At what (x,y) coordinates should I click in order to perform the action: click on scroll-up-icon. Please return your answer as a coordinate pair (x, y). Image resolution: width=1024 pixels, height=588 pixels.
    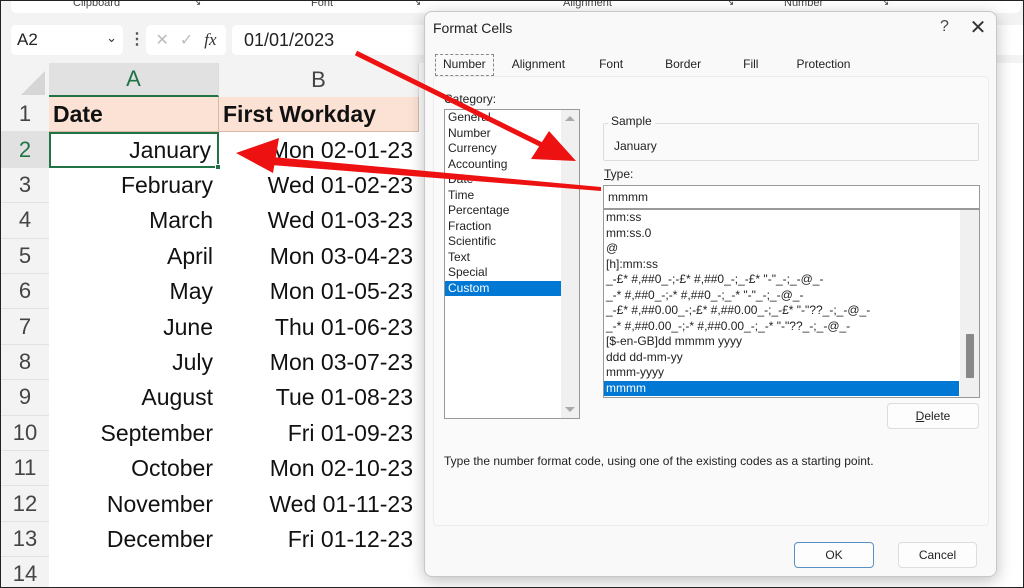
    Looking at the image, I should click on (570, 118).